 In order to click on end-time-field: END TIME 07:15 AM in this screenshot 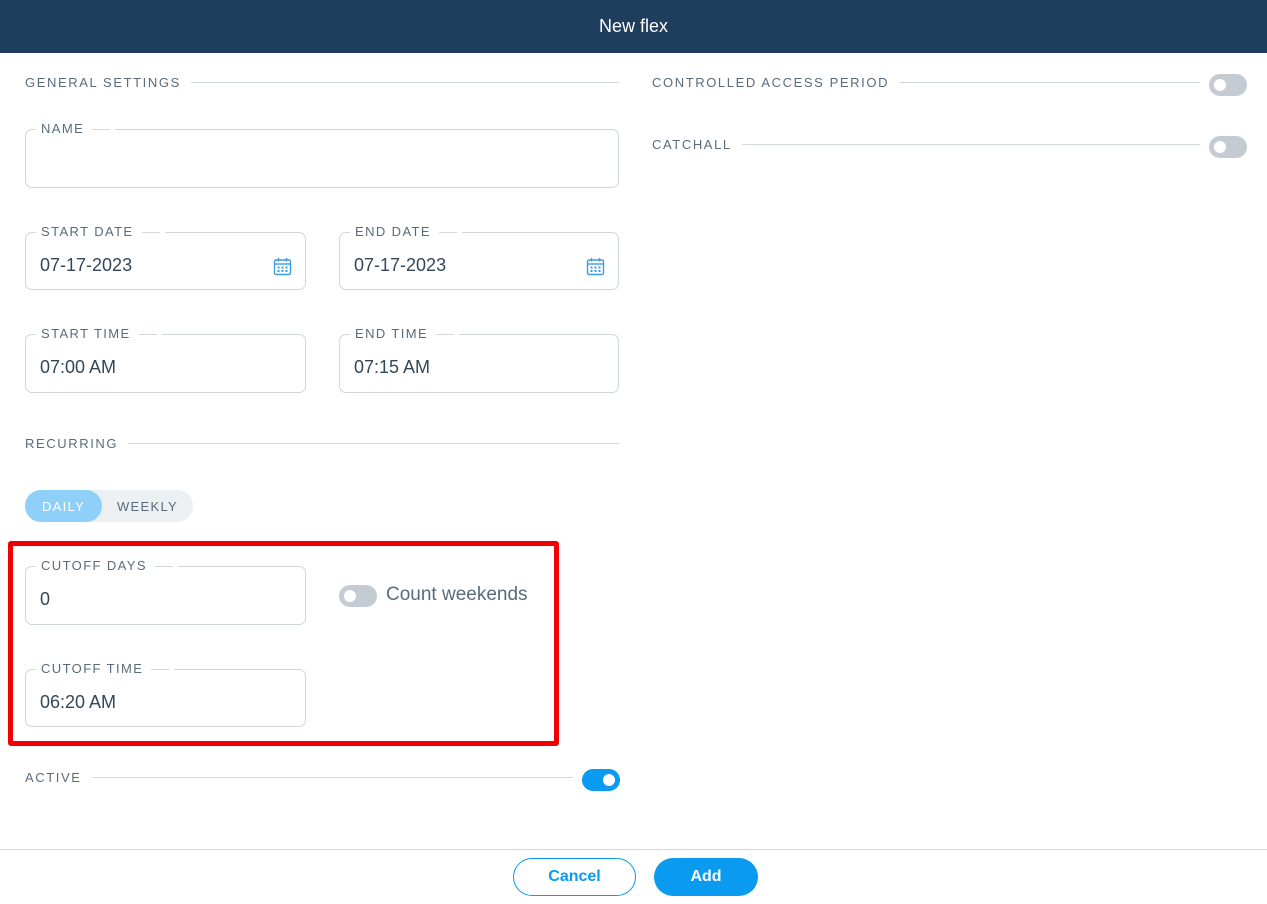, I will do `click(479, 359)`.